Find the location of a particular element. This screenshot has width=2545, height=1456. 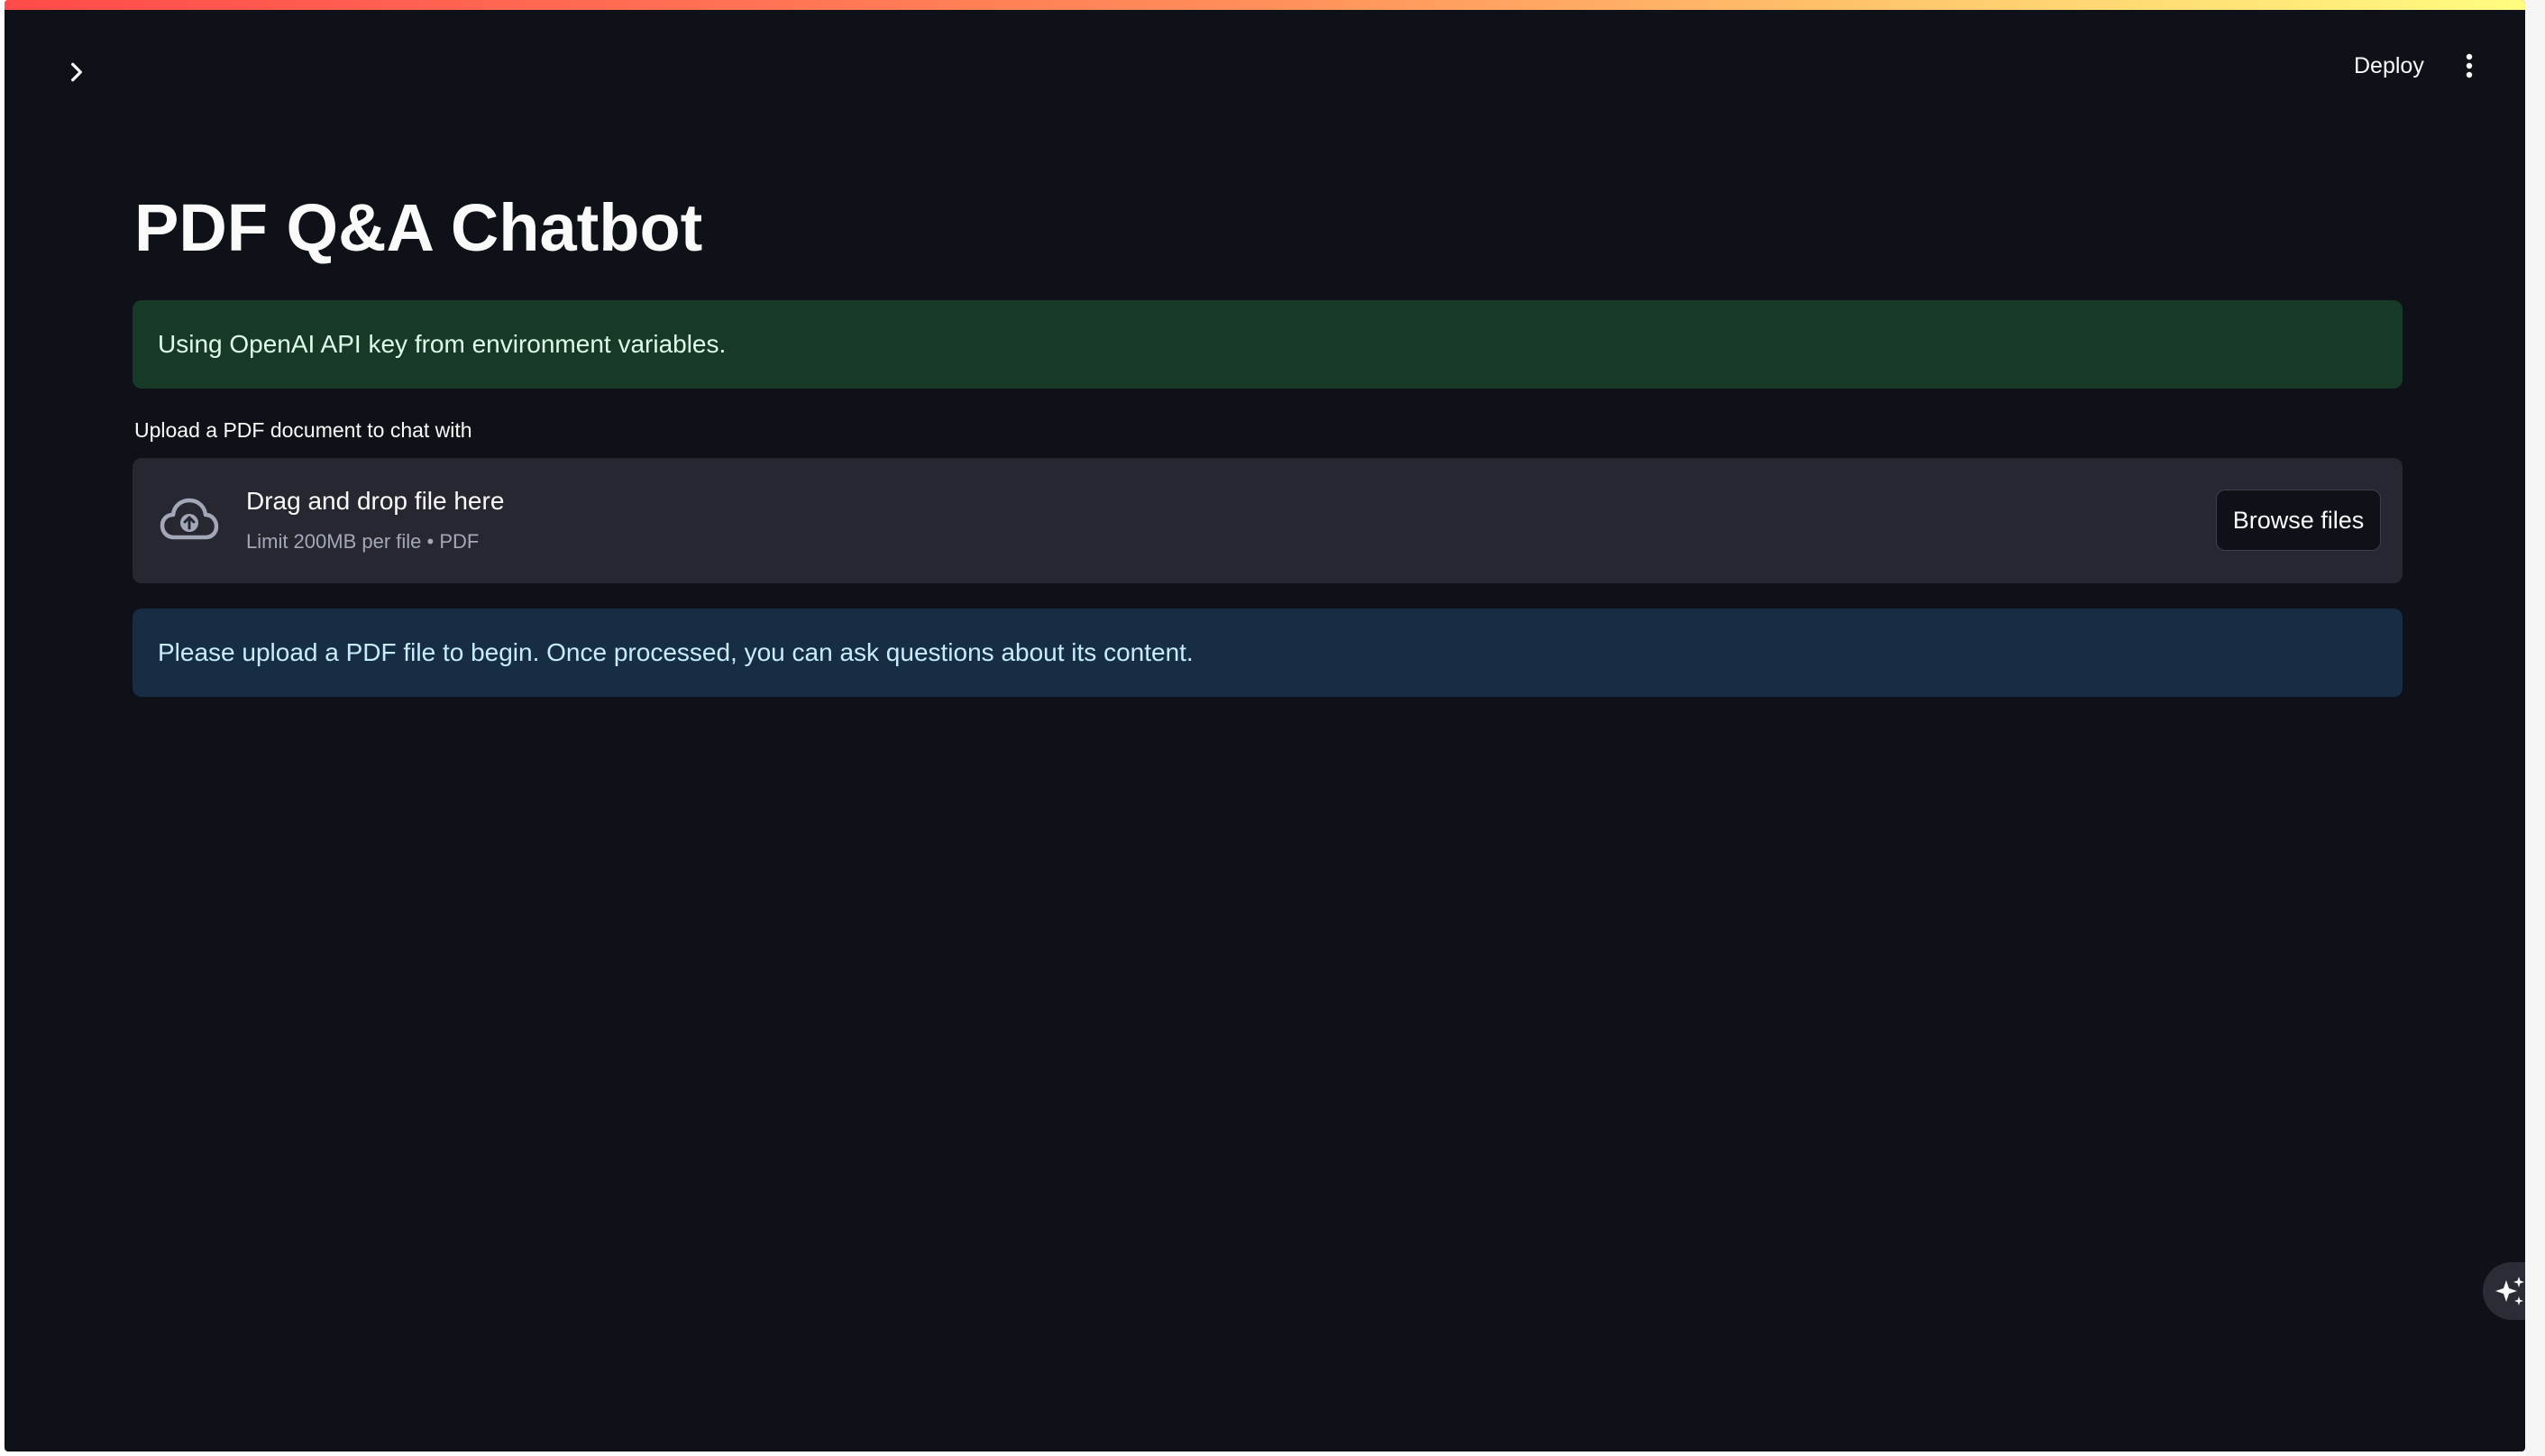

sidebar-toggle-button is located at coordinates (76, 73).